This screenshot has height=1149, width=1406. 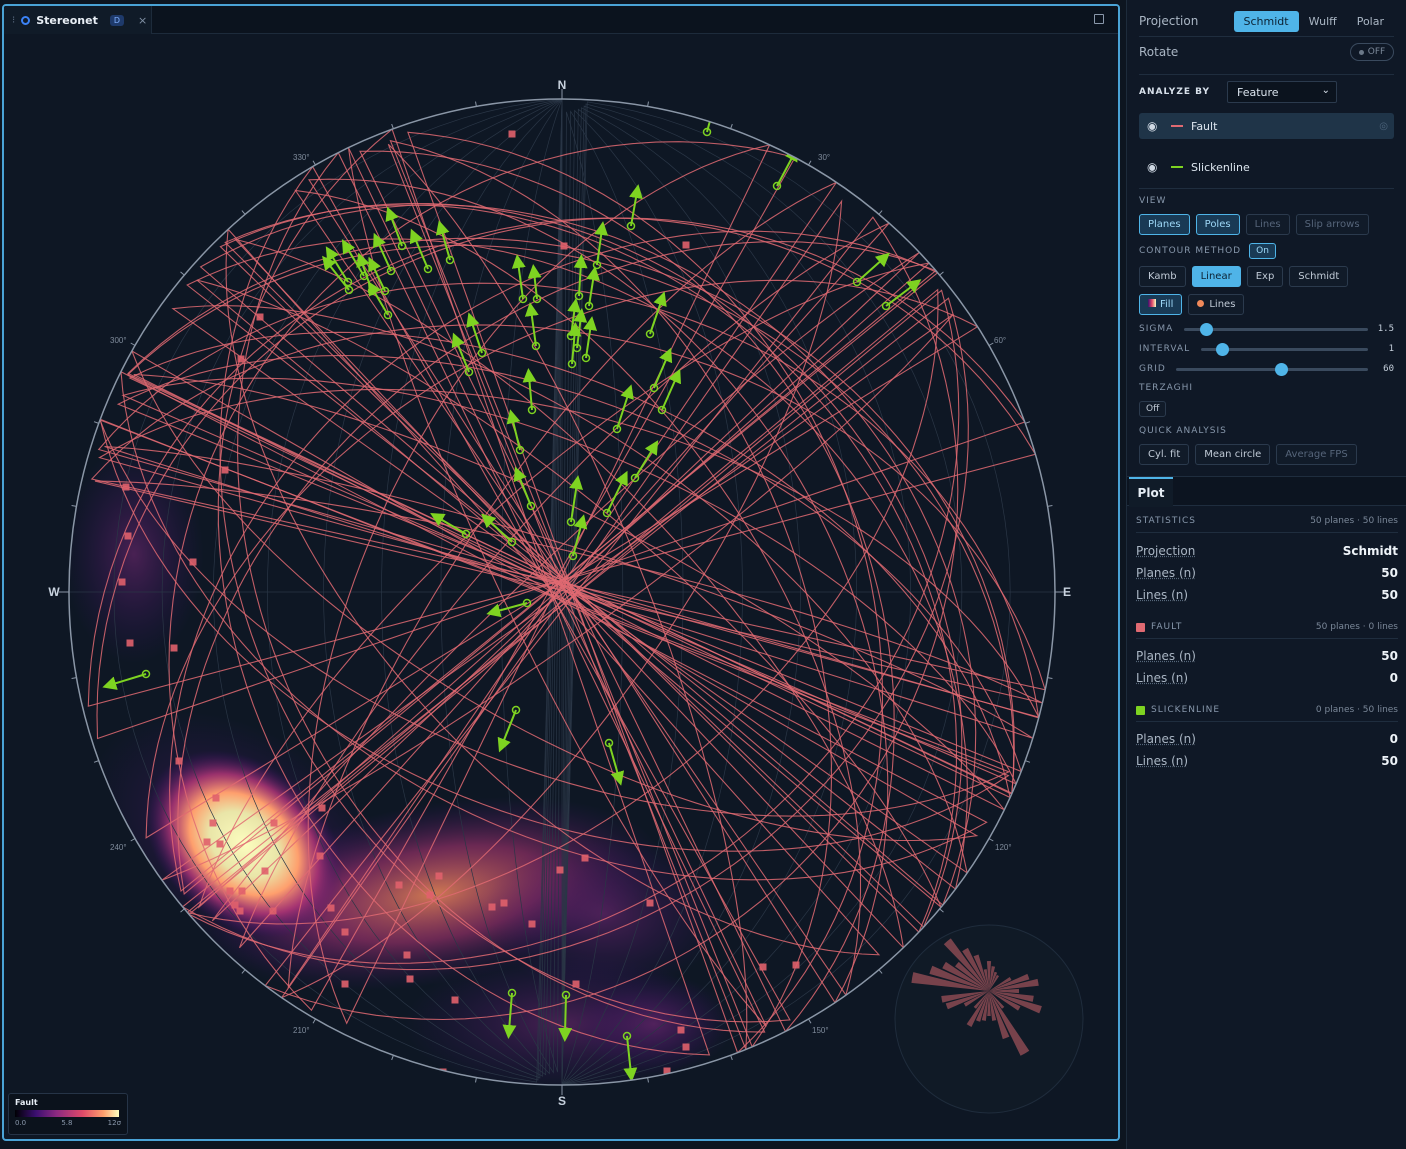 I want to click on cylindrical-fit-button: Cyl. fit, so click(x=1164, y=454).